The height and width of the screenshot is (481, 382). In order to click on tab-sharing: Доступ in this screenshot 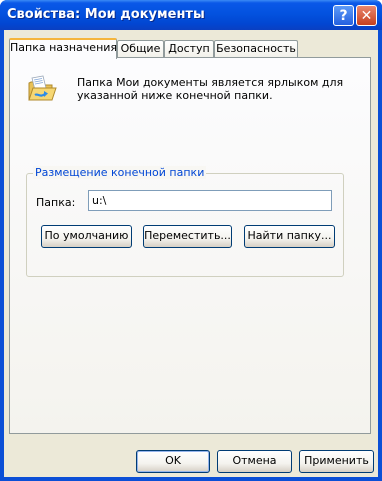, I will do `click(189, 48)`.